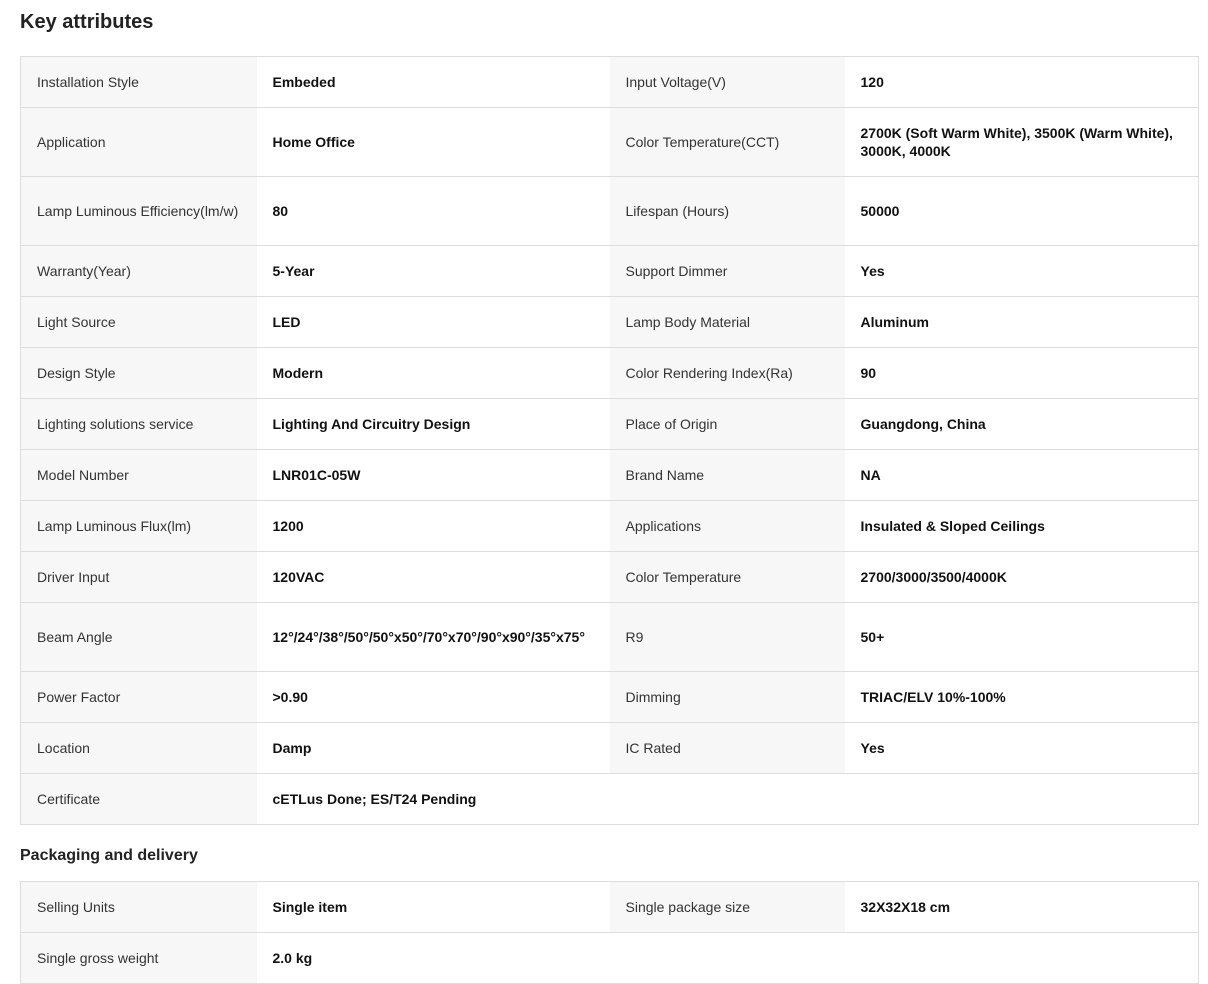 The height and width of the screenshot is (984, 1208). Describe the element at coordinates (138, 373) in the screenshot. I see `attribute-label: Design Style` at that location.